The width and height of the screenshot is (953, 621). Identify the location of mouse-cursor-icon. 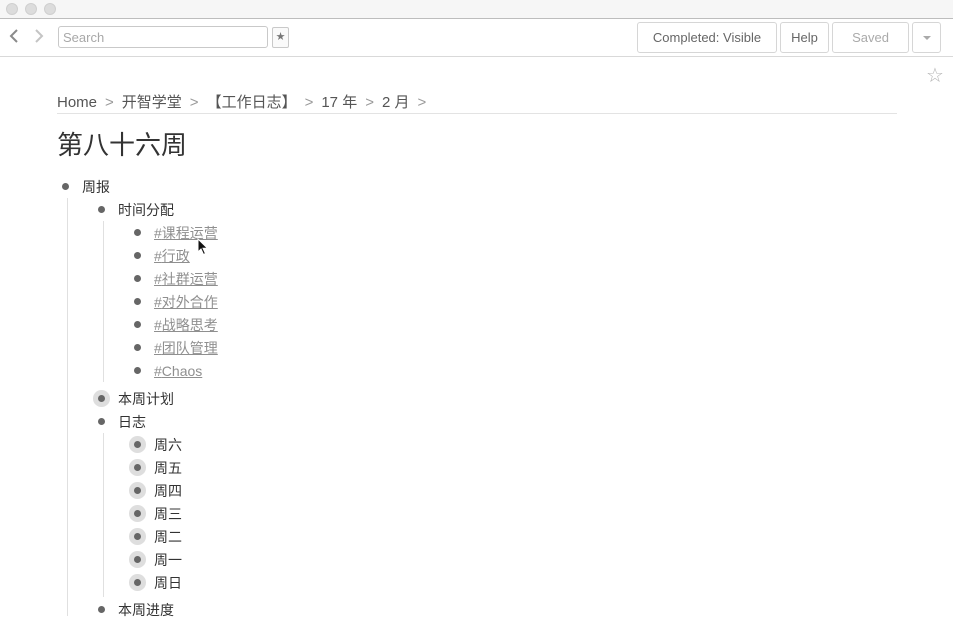
(203, 247).